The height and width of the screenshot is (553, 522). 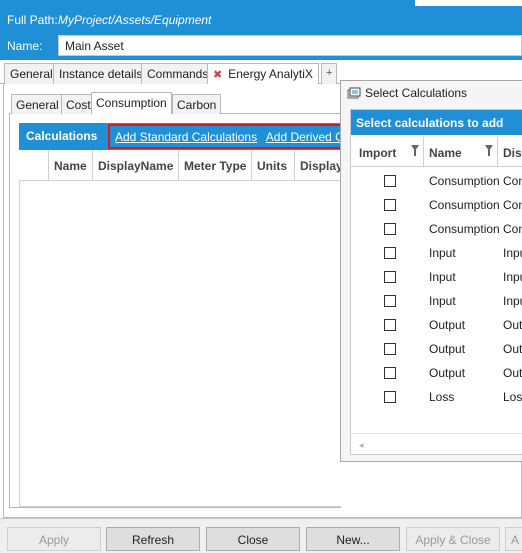 I want to click on tab-instance-details: Instance details, so click(x=101, y=73).